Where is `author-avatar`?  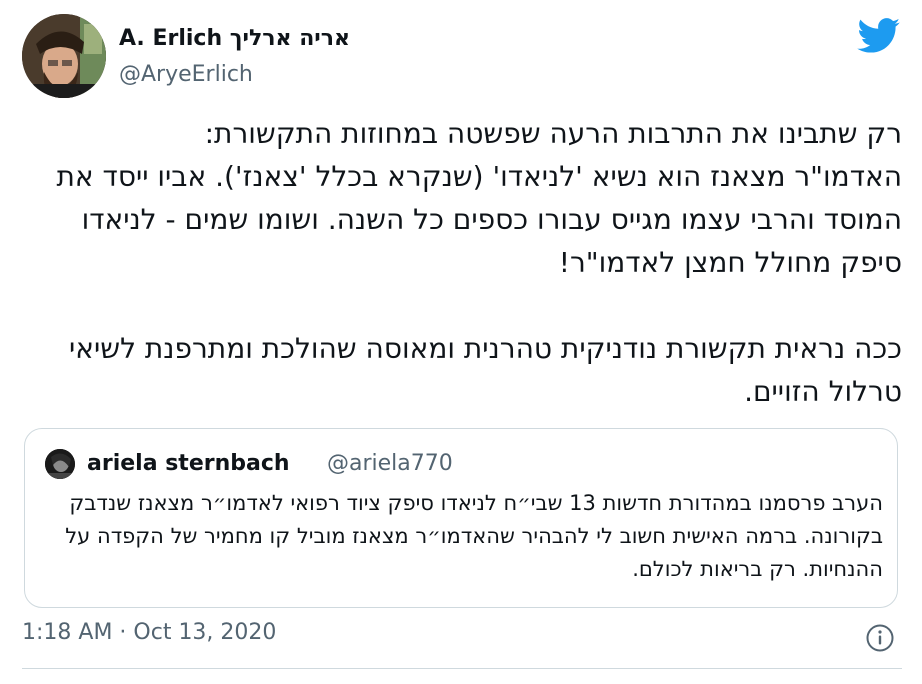
author-avatar is located at coordinates (64, 56).